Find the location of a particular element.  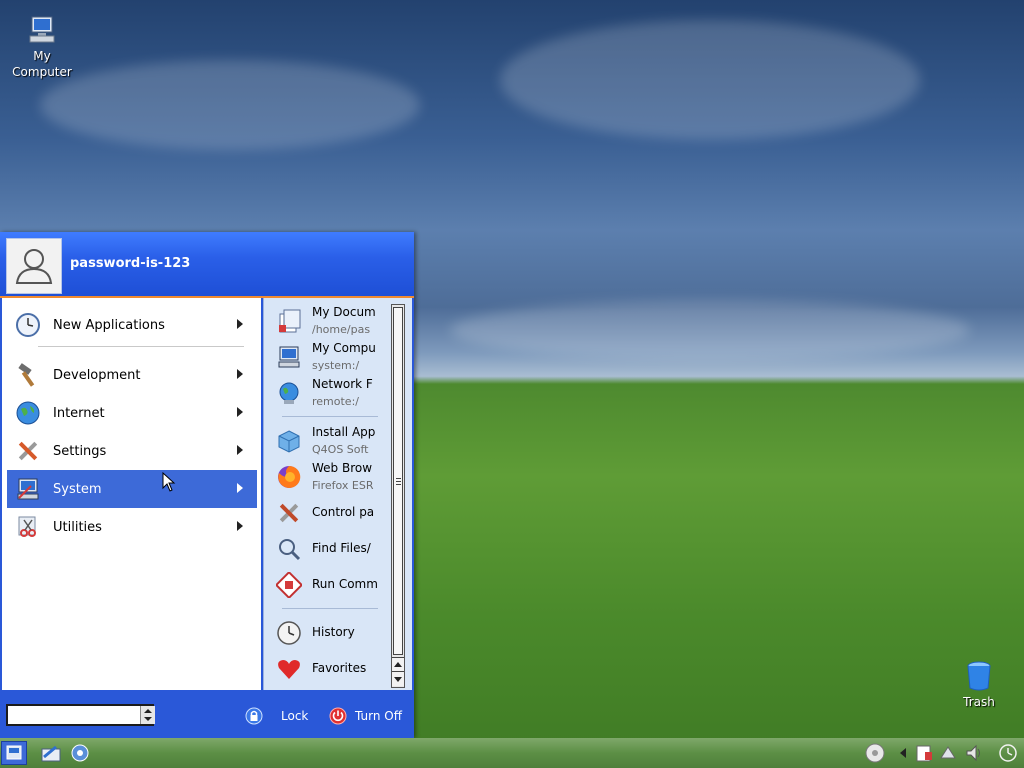

start-button is located at coordinates (14, 753).